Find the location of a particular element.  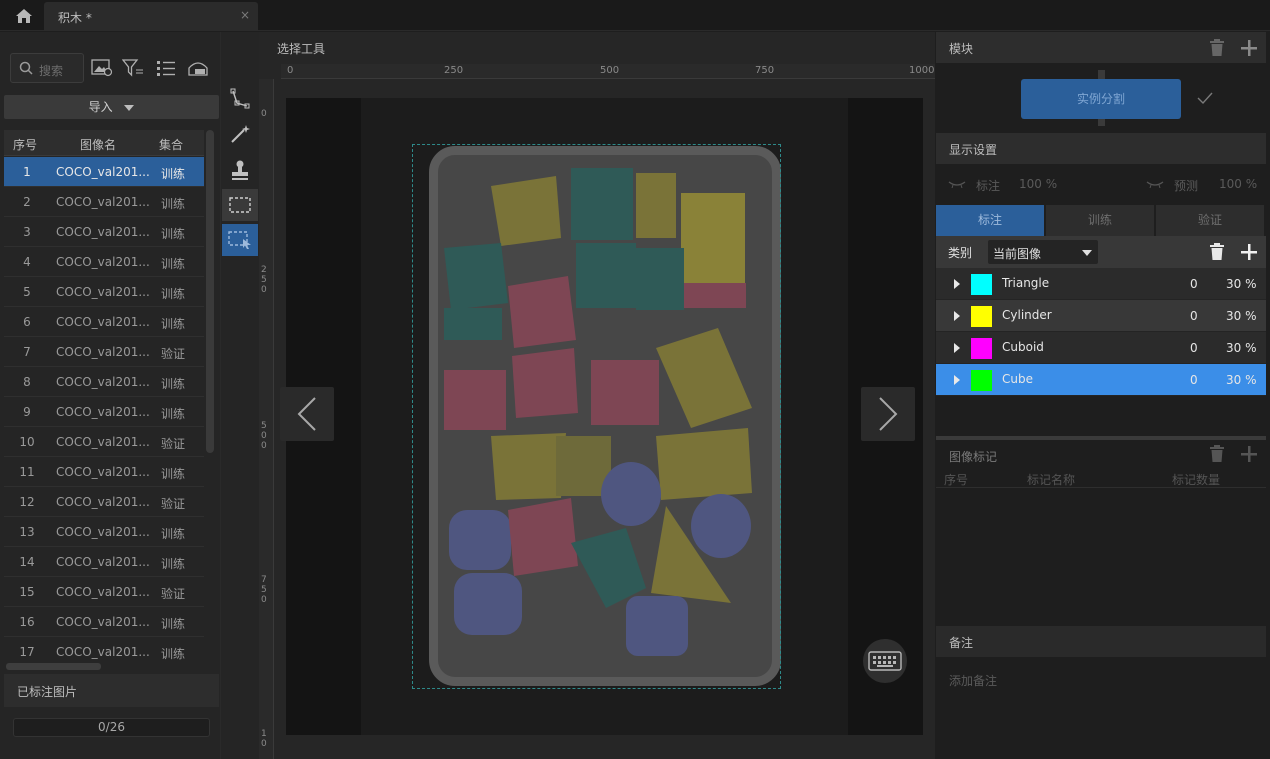

import-label: 导入 is located at coordinates (100, 107).